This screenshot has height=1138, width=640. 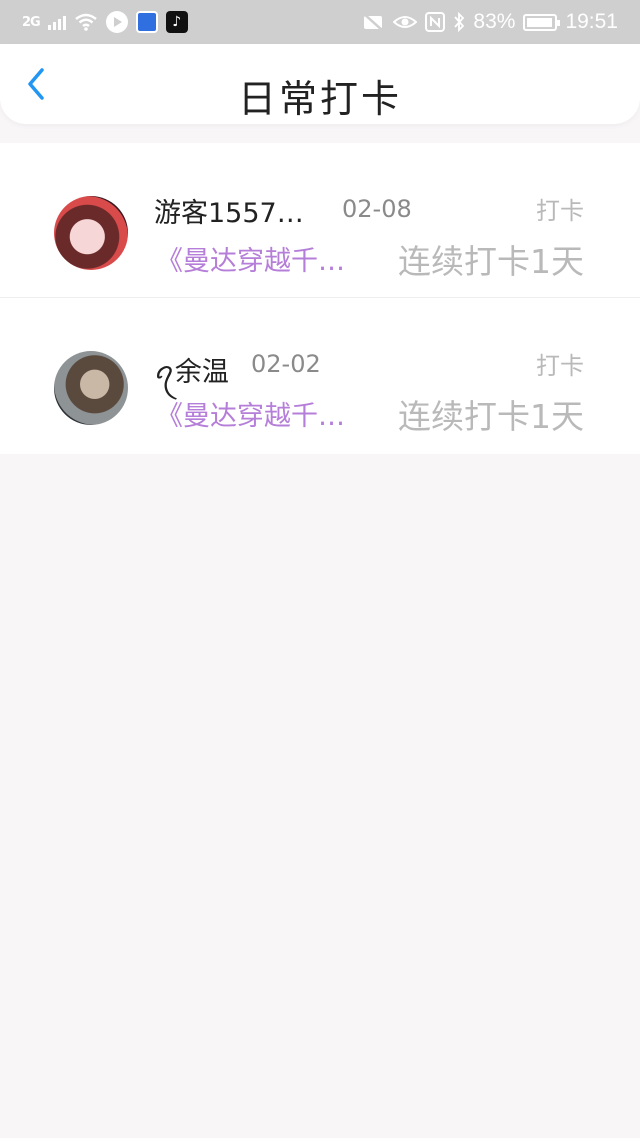 What do you see at coordinates (591, 21) in the screenshot?
I see `clock: 19:51` at bounding box center [591, 21].